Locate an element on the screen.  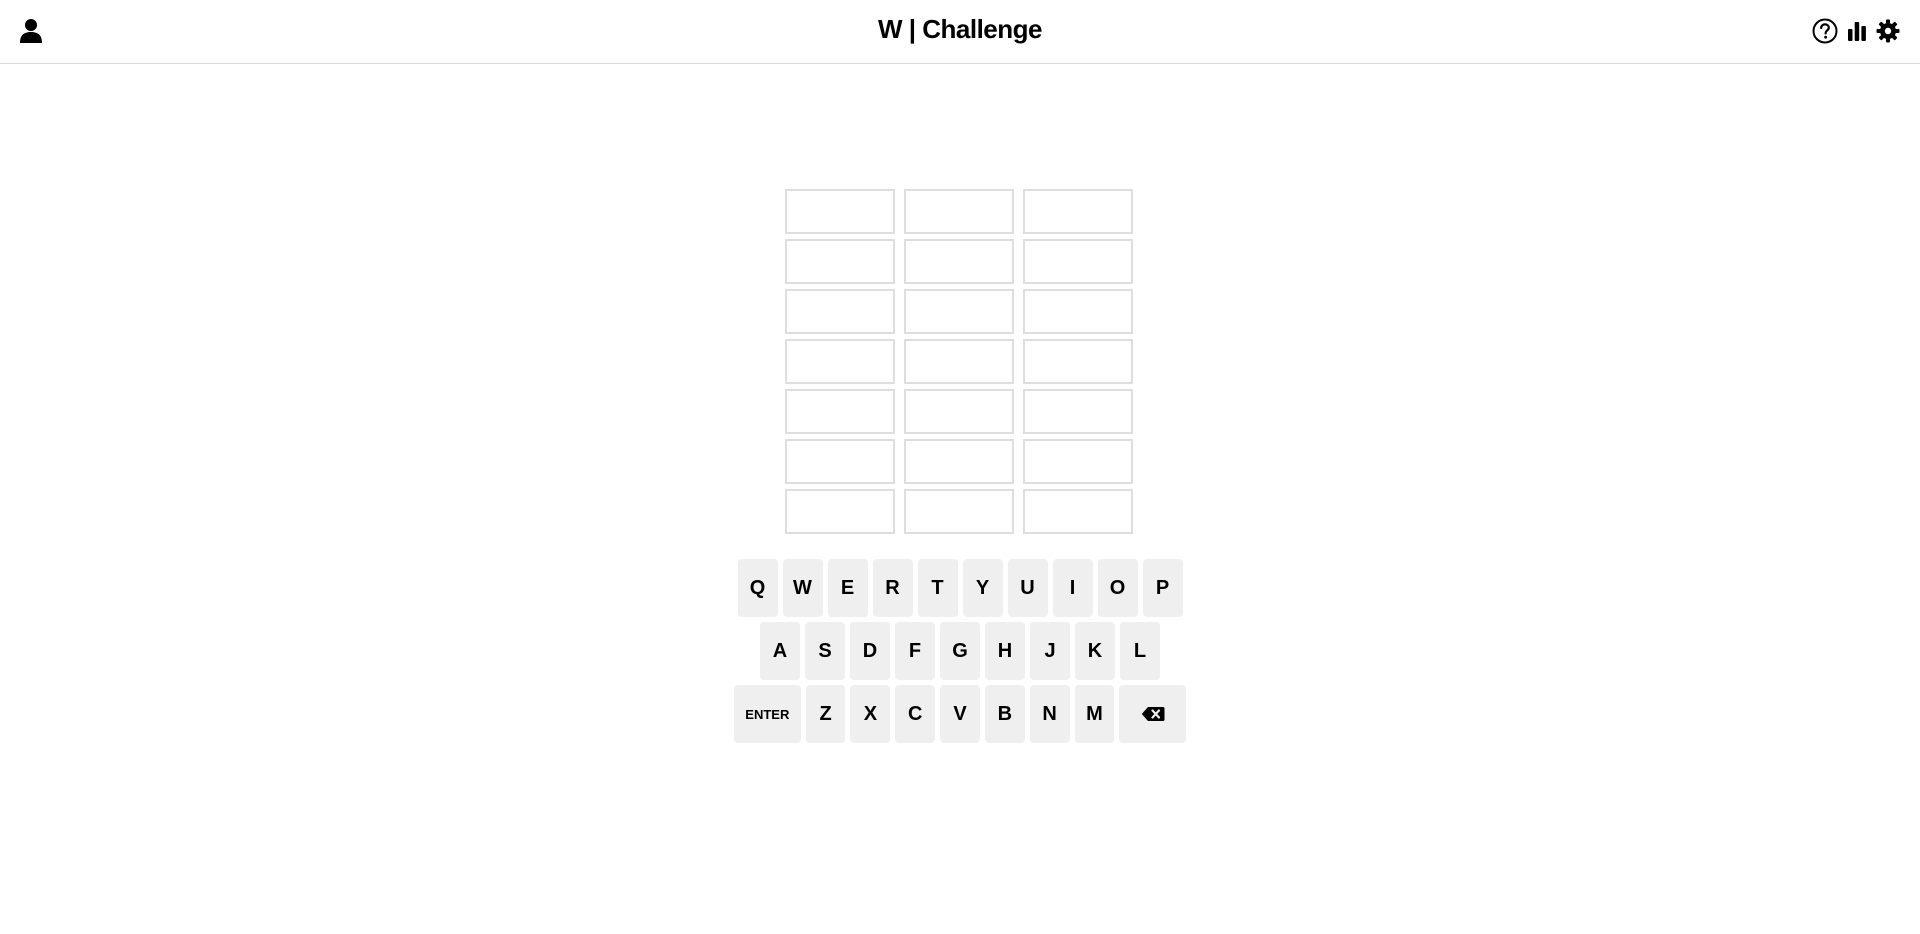
key-g: G is located at coordinates (960, 651).